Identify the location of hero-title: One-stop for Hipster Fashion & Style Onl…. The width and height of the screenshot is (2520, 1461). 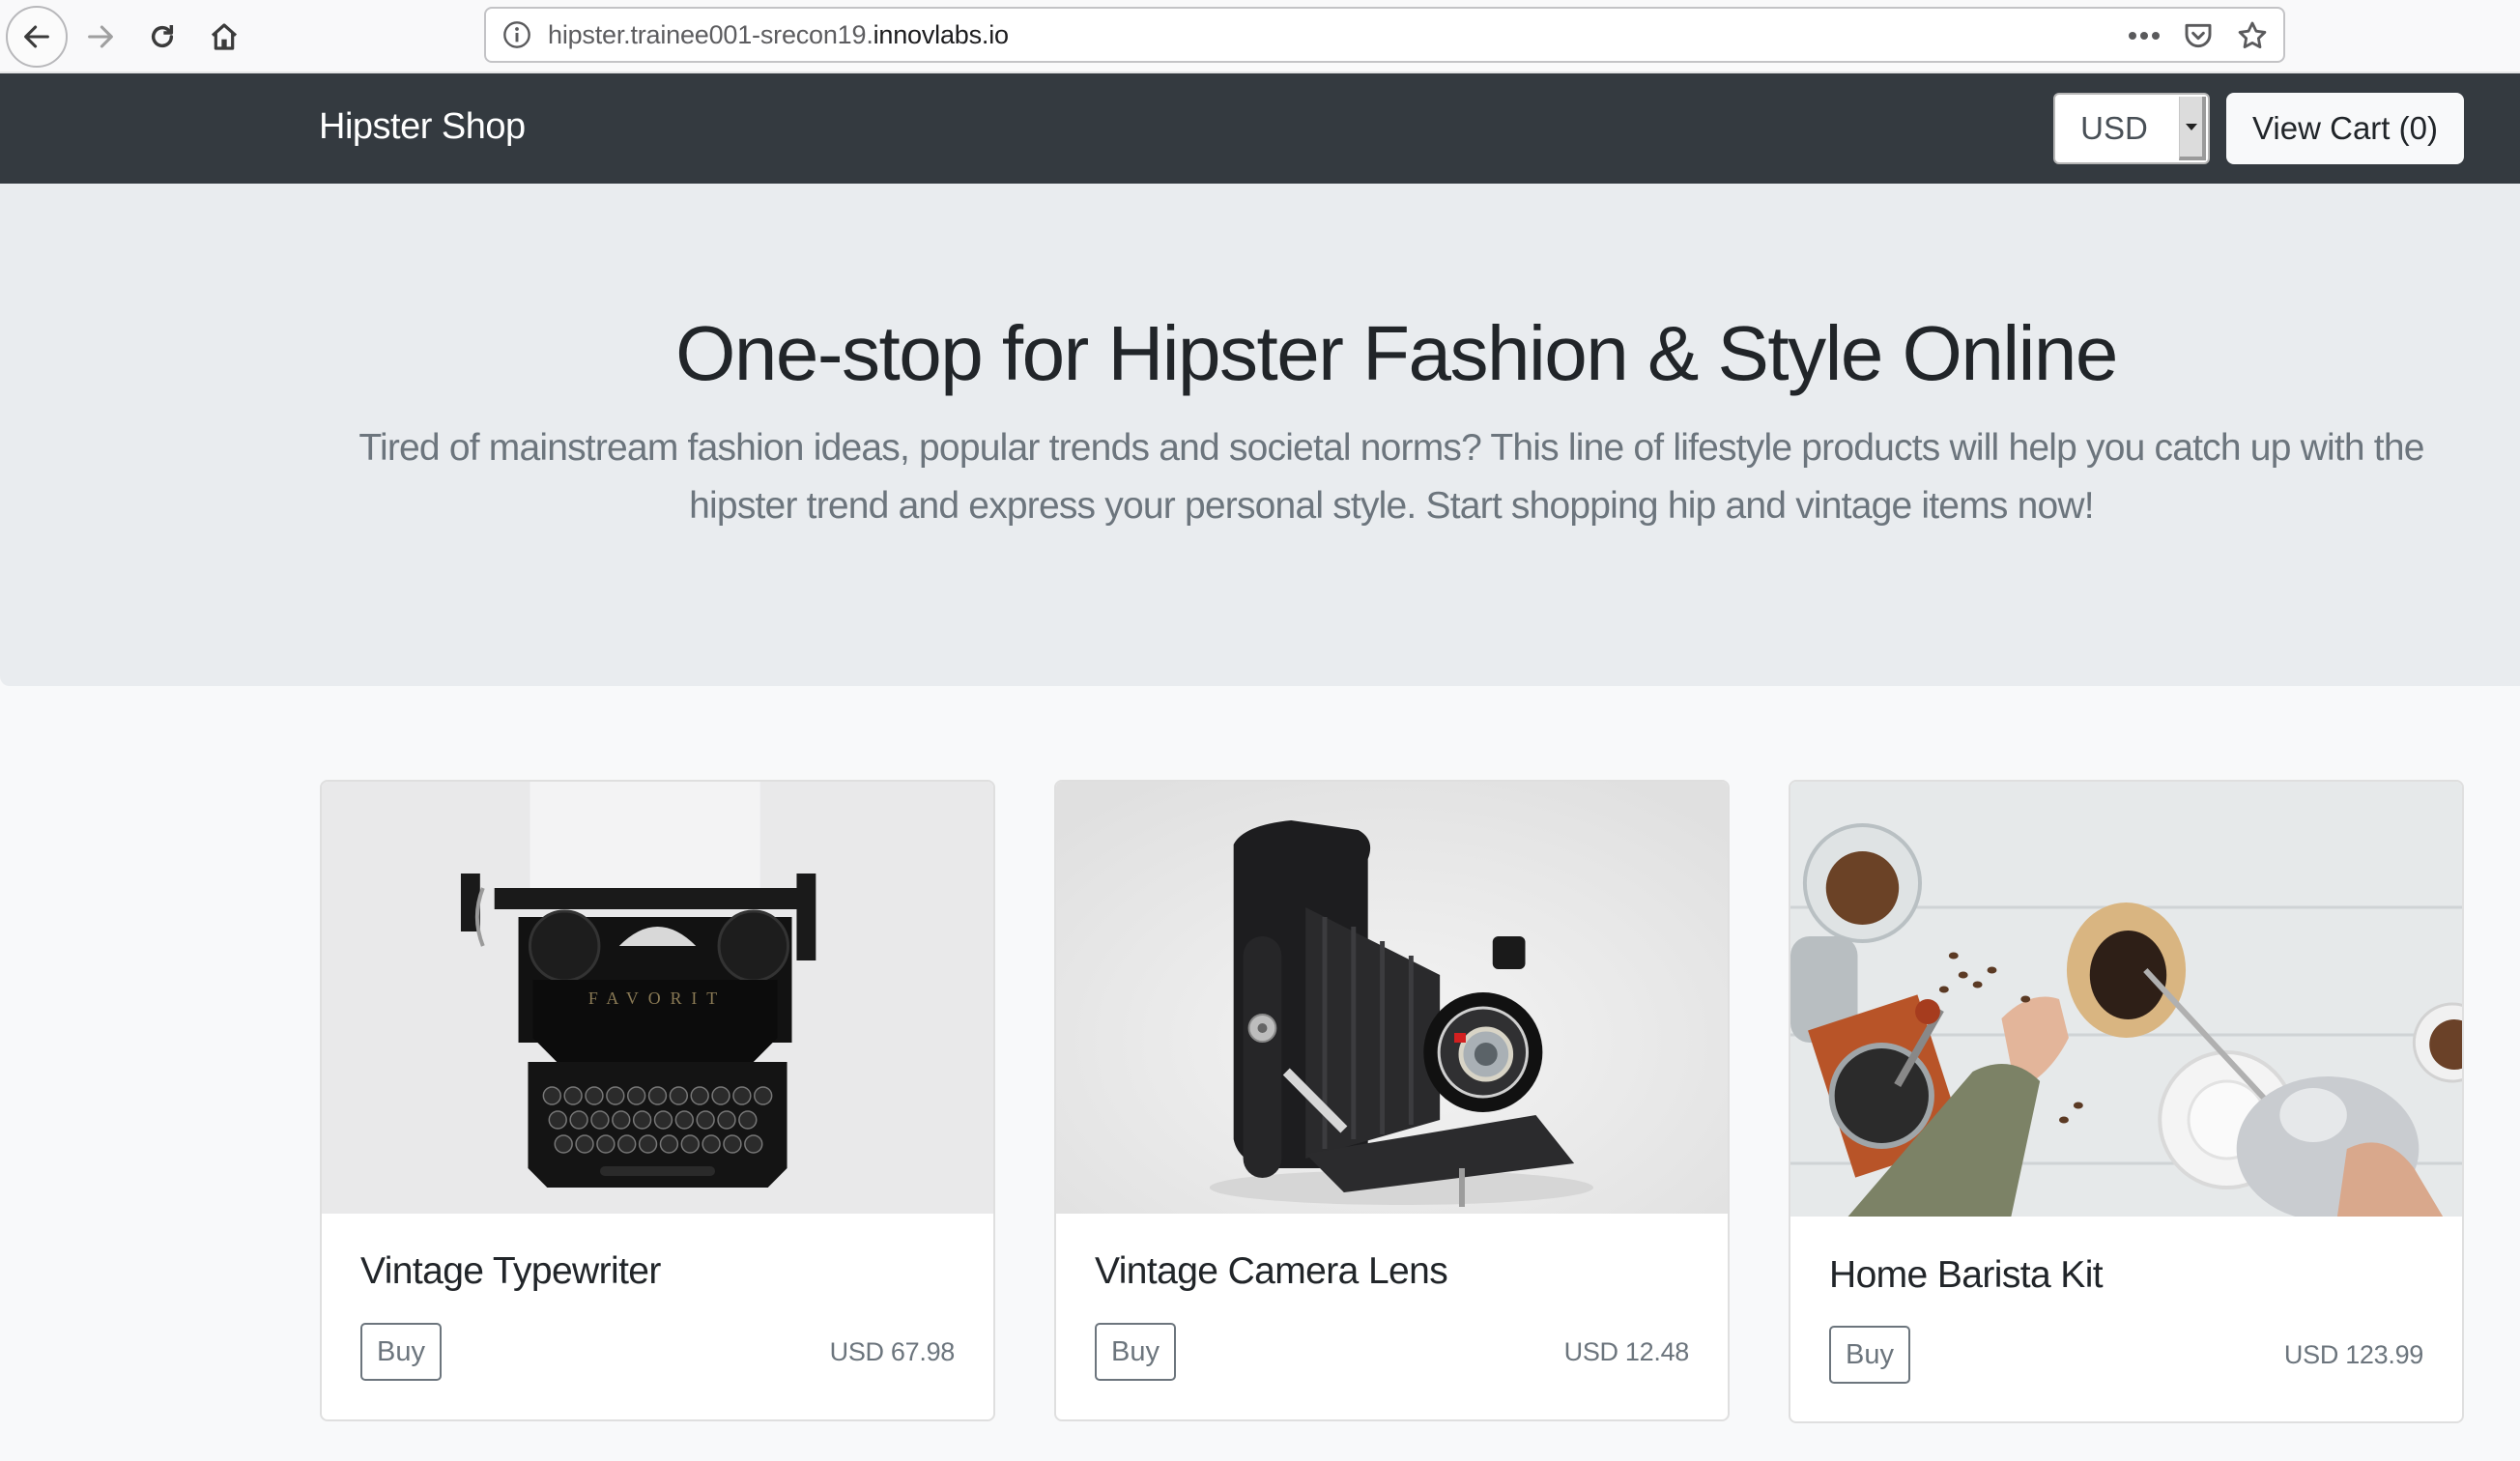
(1397, 353).